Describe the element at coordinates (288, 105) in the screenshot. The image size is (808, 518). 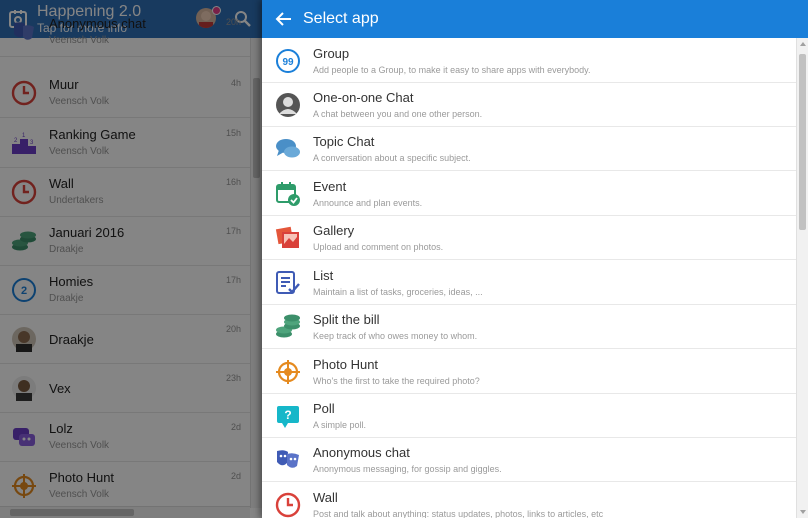
I see `person-icon` at that location.